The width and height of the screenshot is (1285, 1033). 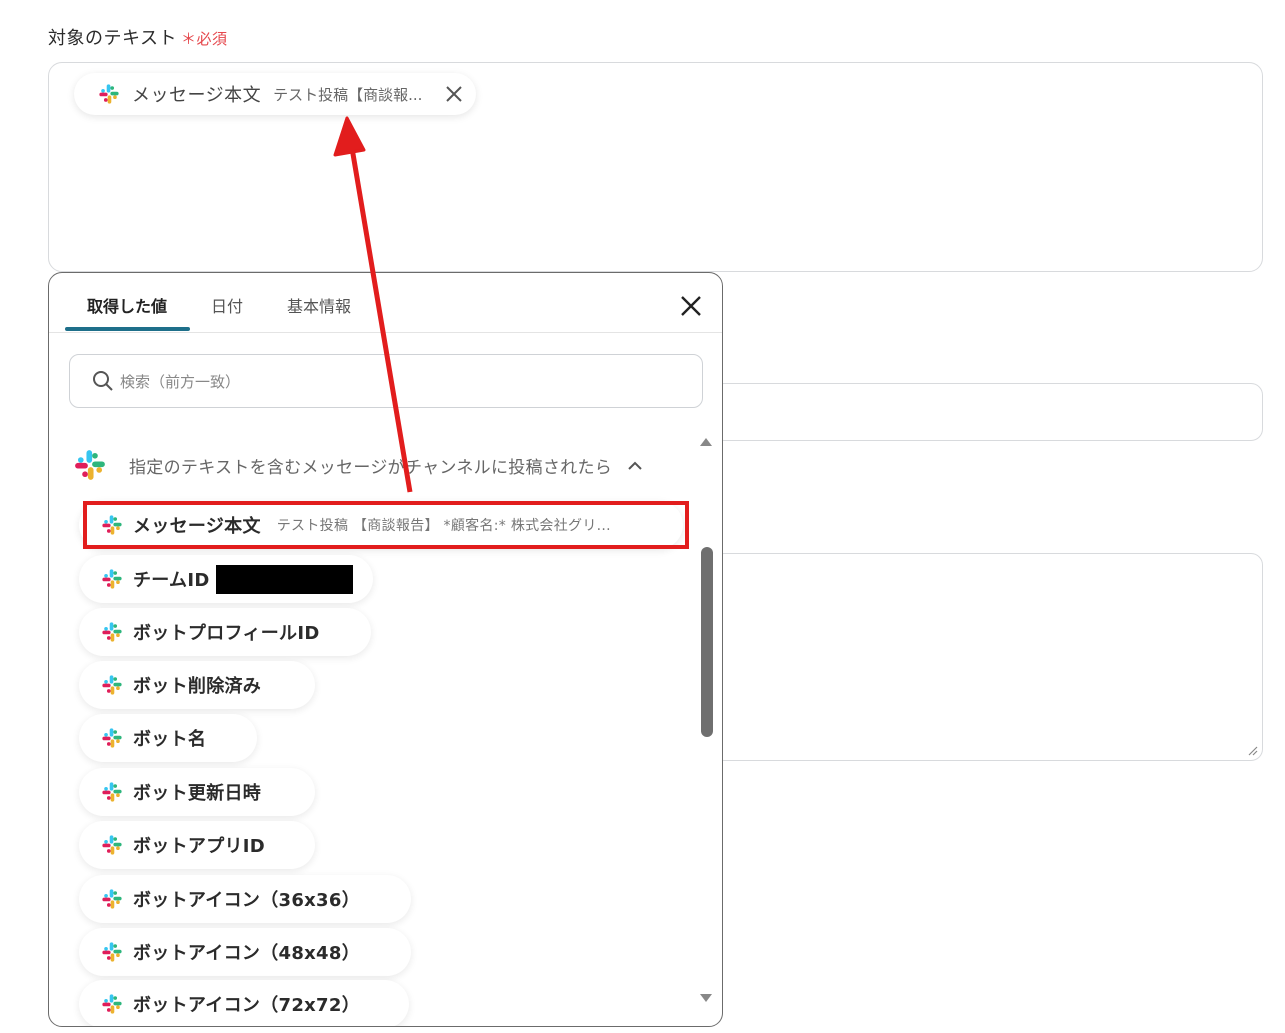 What do you see at coordinates (227, 305) in the screenshot?
I see `tab-date: 日付` at bounding box center [227, 305].